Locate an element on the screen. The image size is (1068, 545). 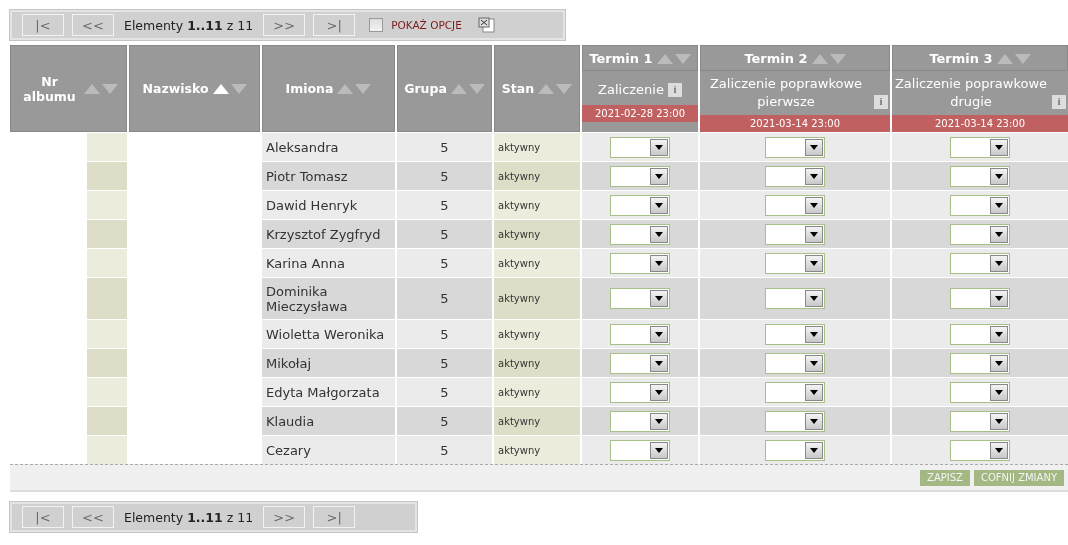
export-icon is located at coordinates (486, 25).